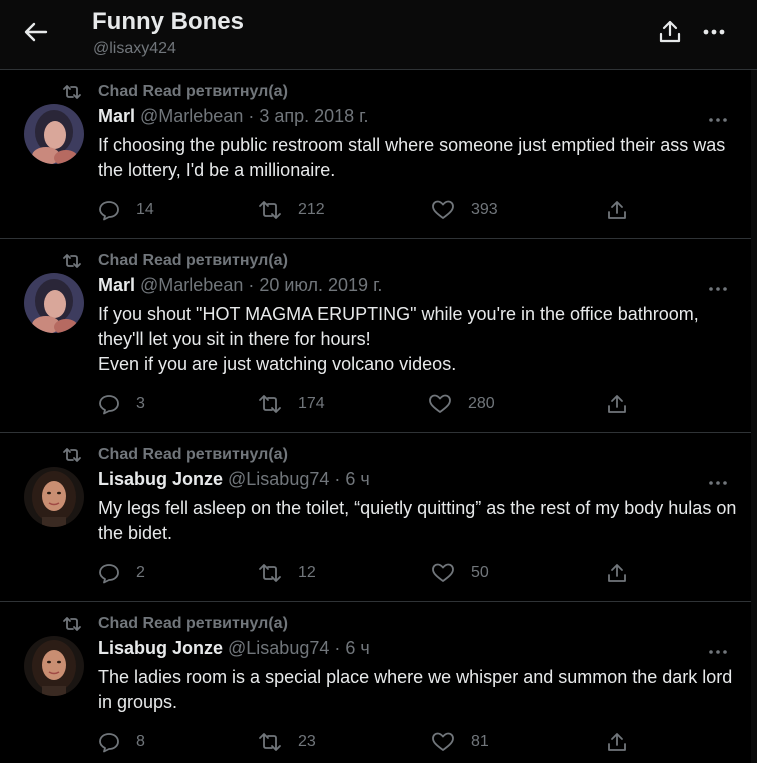 This screenshot has width=757, height=763. I want to click on profile-handle: @lisaxy424, so click(134, 48).